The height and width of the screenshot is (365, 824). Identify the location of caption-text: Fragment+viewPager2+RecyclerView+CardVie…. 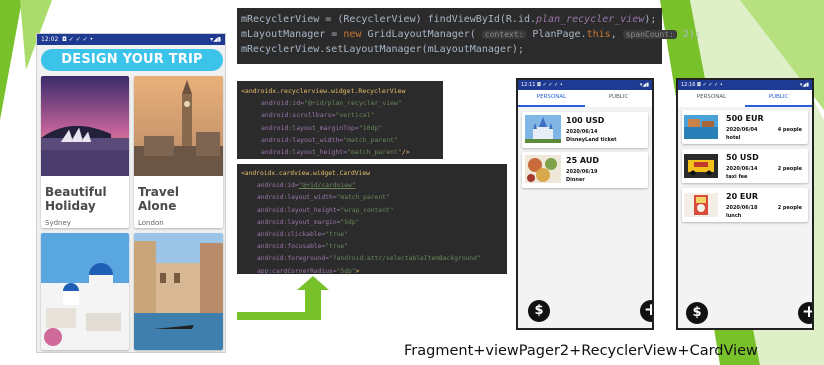
(581, 351).